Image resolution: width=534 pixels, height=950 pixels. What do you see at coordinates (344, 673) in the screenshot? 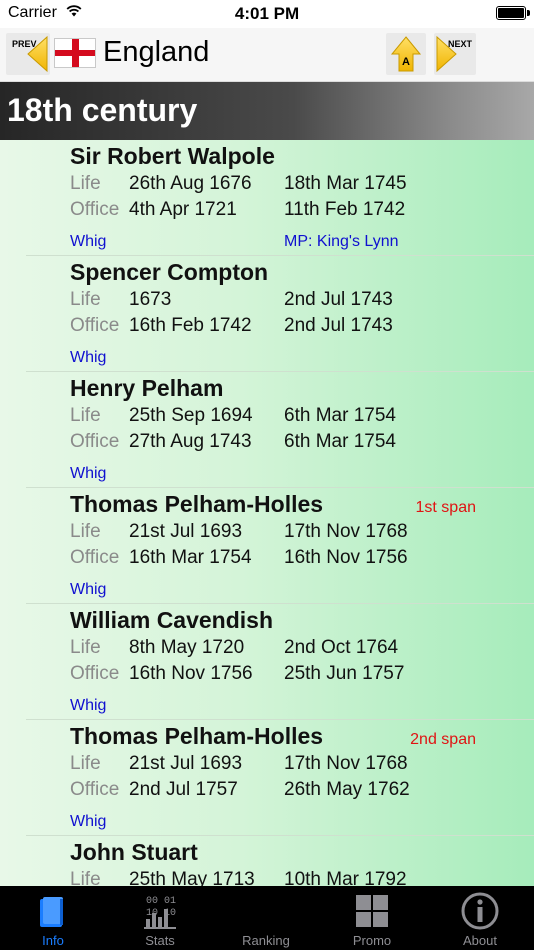
I see `office-end: 25th Jun 1757` at bounding box center [344, 673].